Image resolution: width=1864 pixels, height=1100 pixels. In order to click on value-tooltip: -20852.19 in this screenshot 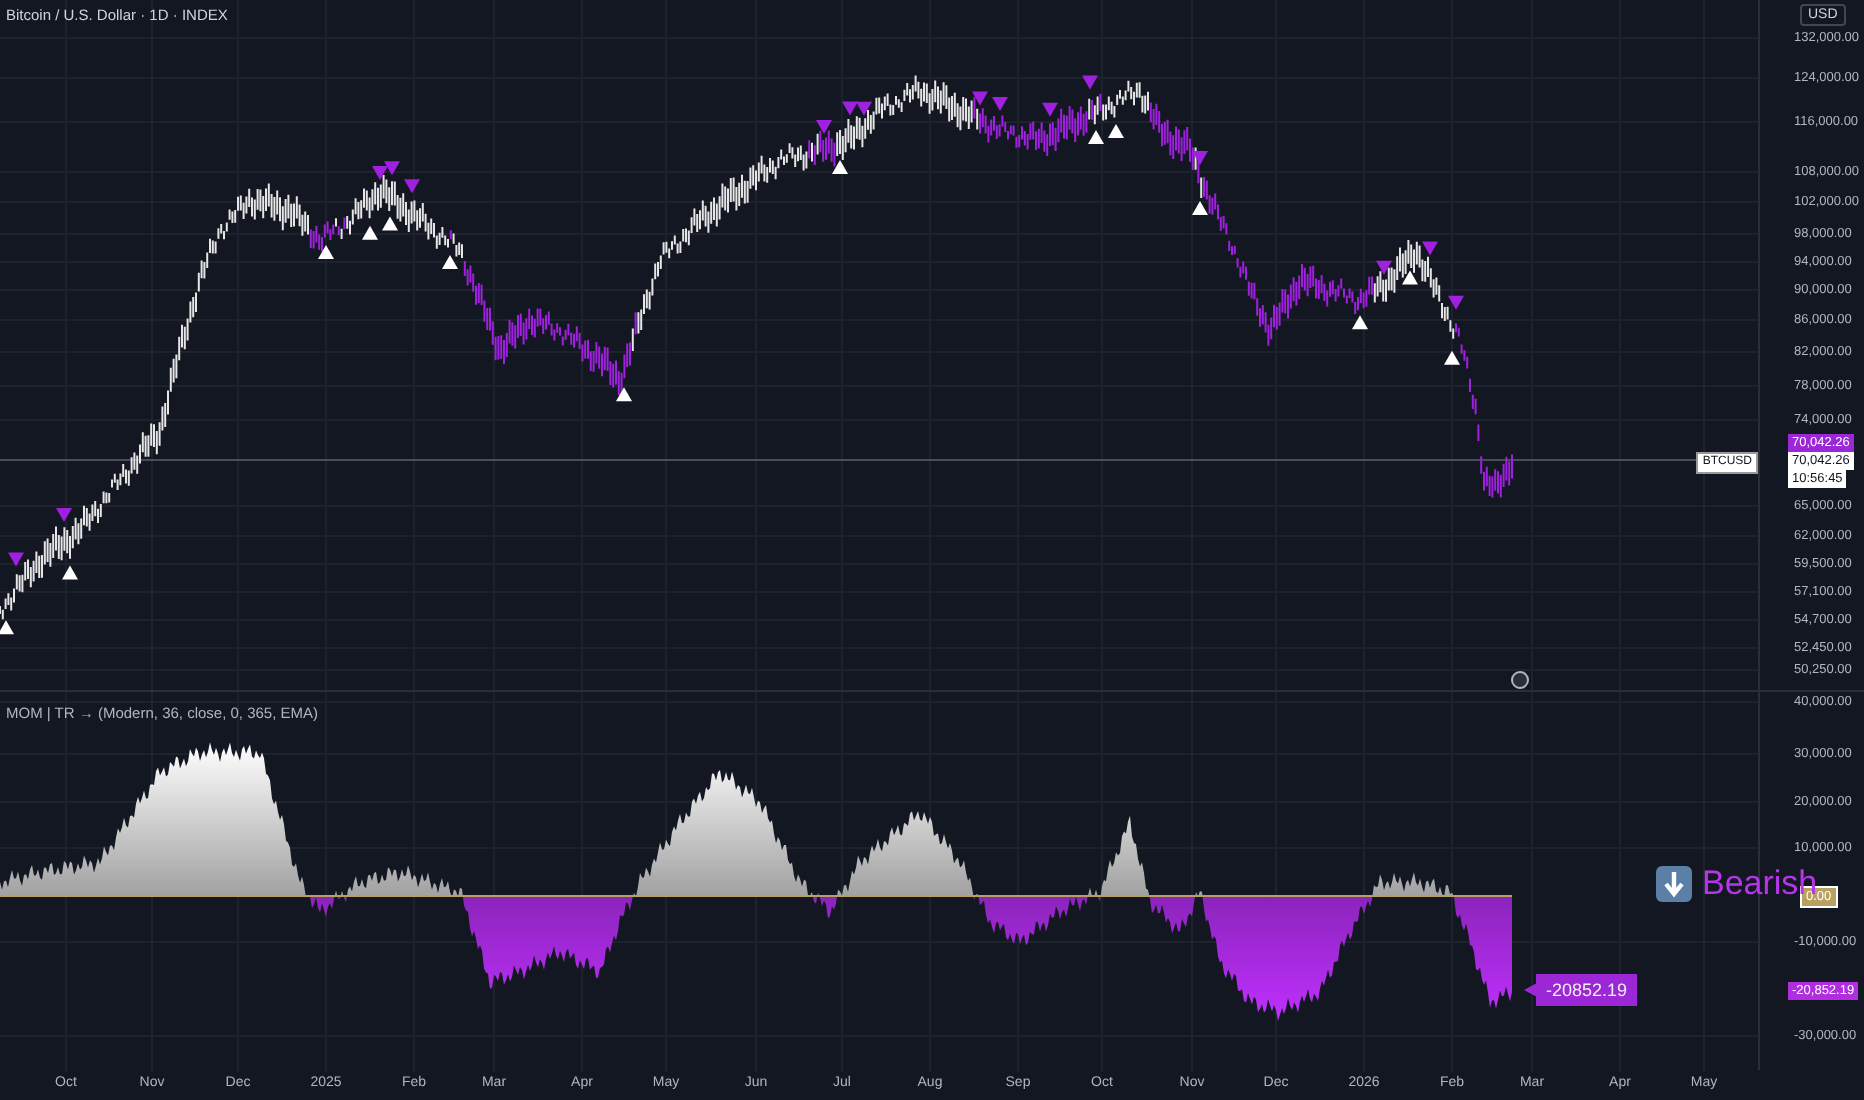, I will do `click(1581, 990)`.